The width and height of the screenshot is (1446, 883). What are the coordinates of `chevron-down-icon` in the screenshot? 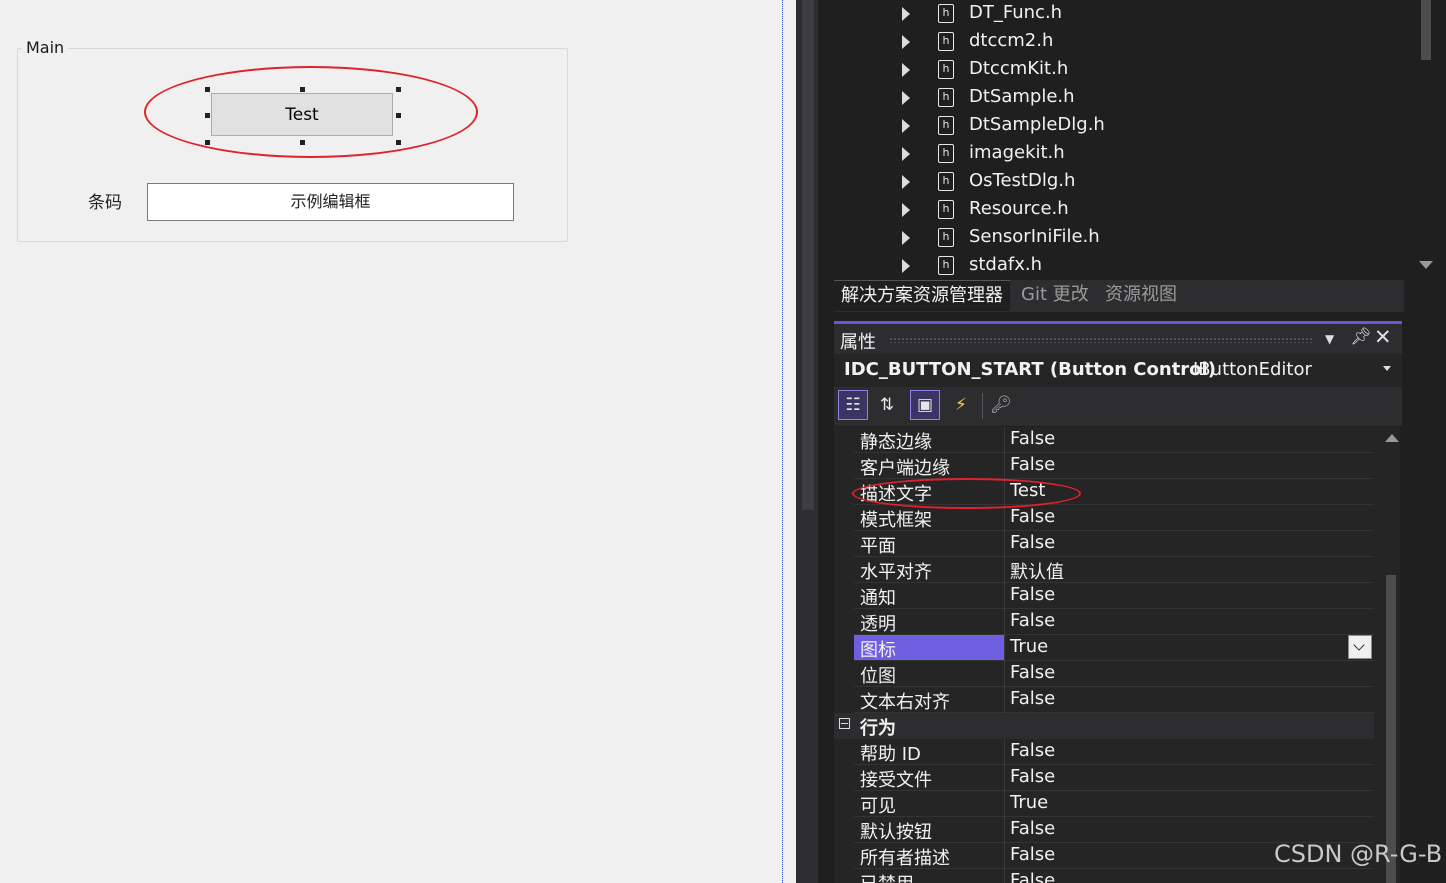 It's located at (1387, 368).